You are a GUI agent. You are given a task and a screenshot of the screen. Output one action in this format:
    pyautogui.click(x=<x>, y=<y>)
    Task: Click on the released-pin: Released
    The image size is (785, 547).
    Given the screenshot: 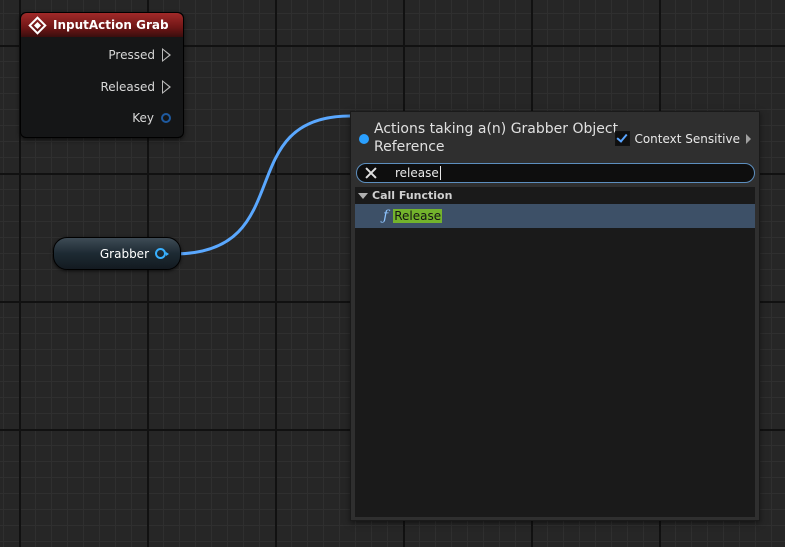 What is the action you would take?
    pyautogui.click(x=135, y=87)
    